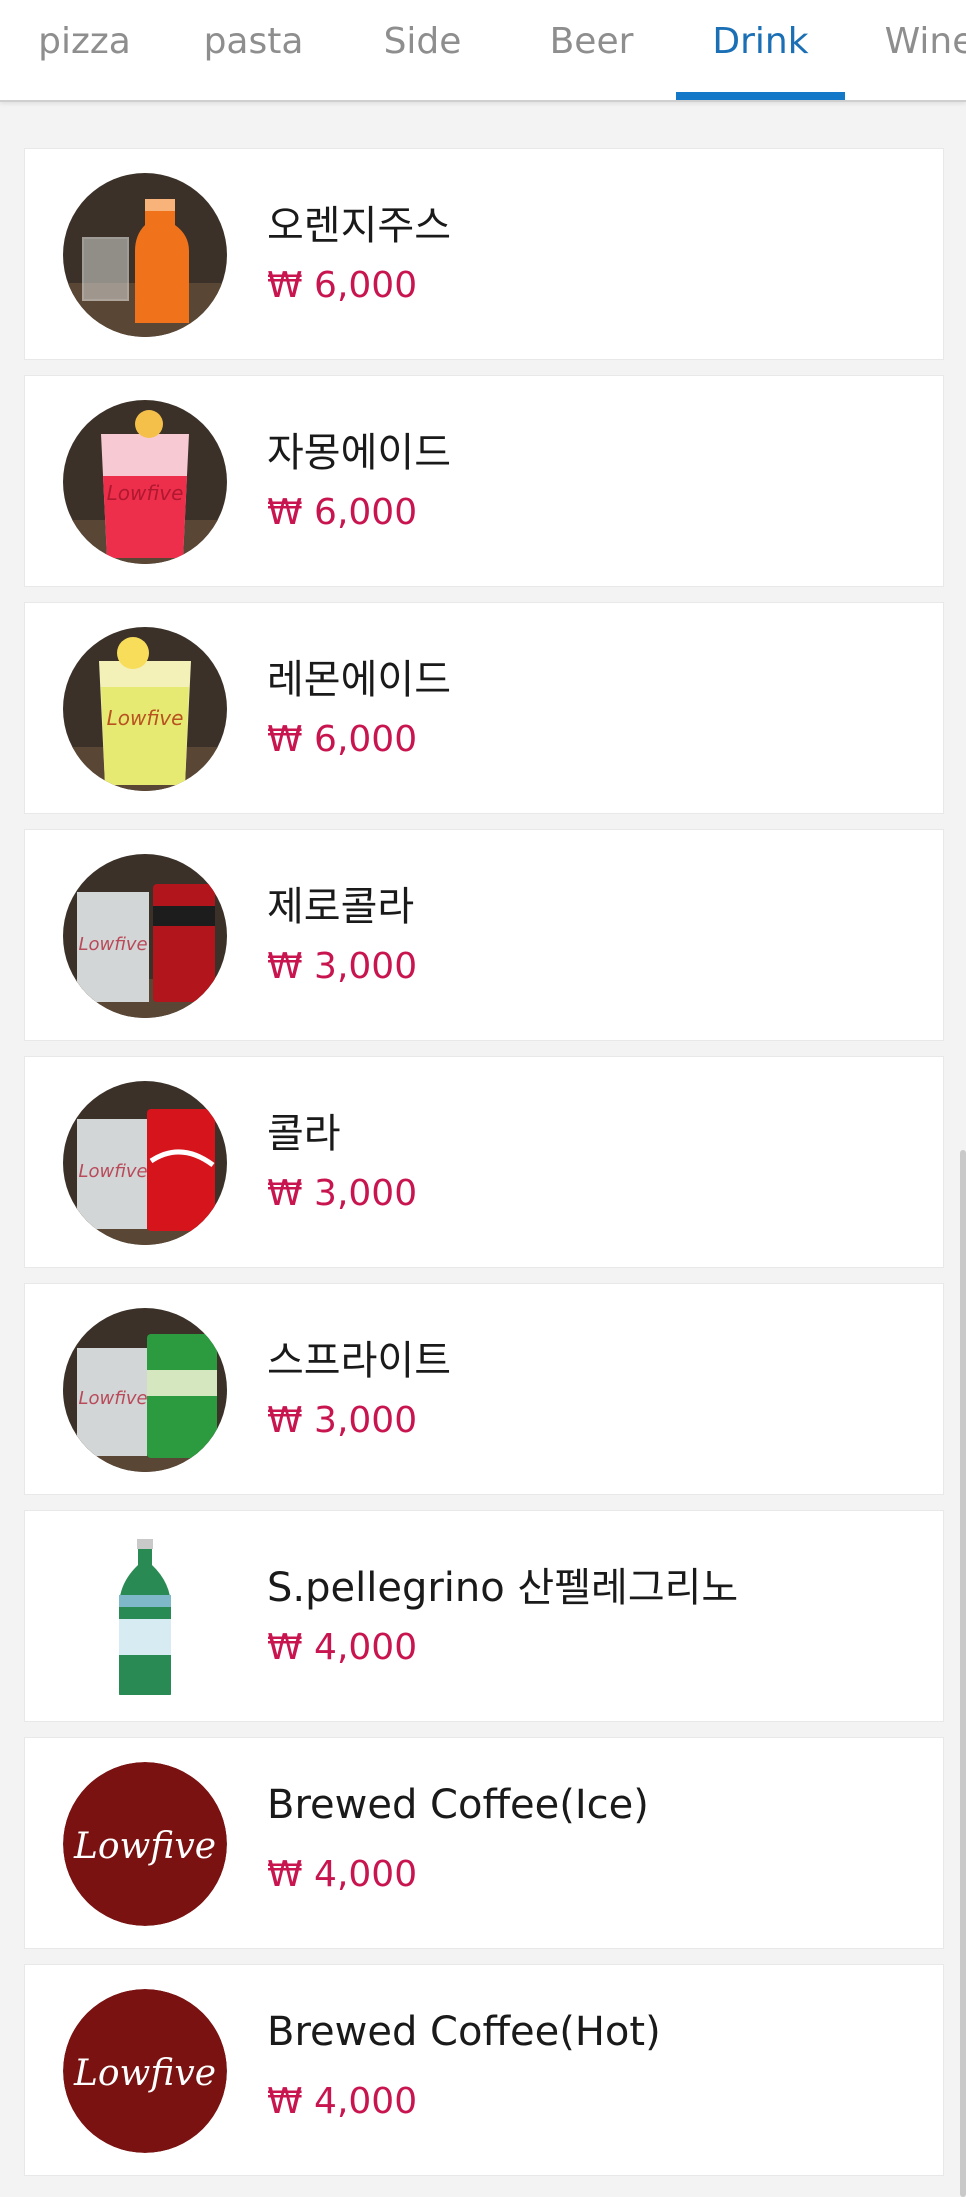 This screenshot has height=2197, width=966. Describe the element at coordinates (484, 1389) in the screenshot. I see `menu-item: Lowfive 스프라이트 ₩ 3,000` at that location.